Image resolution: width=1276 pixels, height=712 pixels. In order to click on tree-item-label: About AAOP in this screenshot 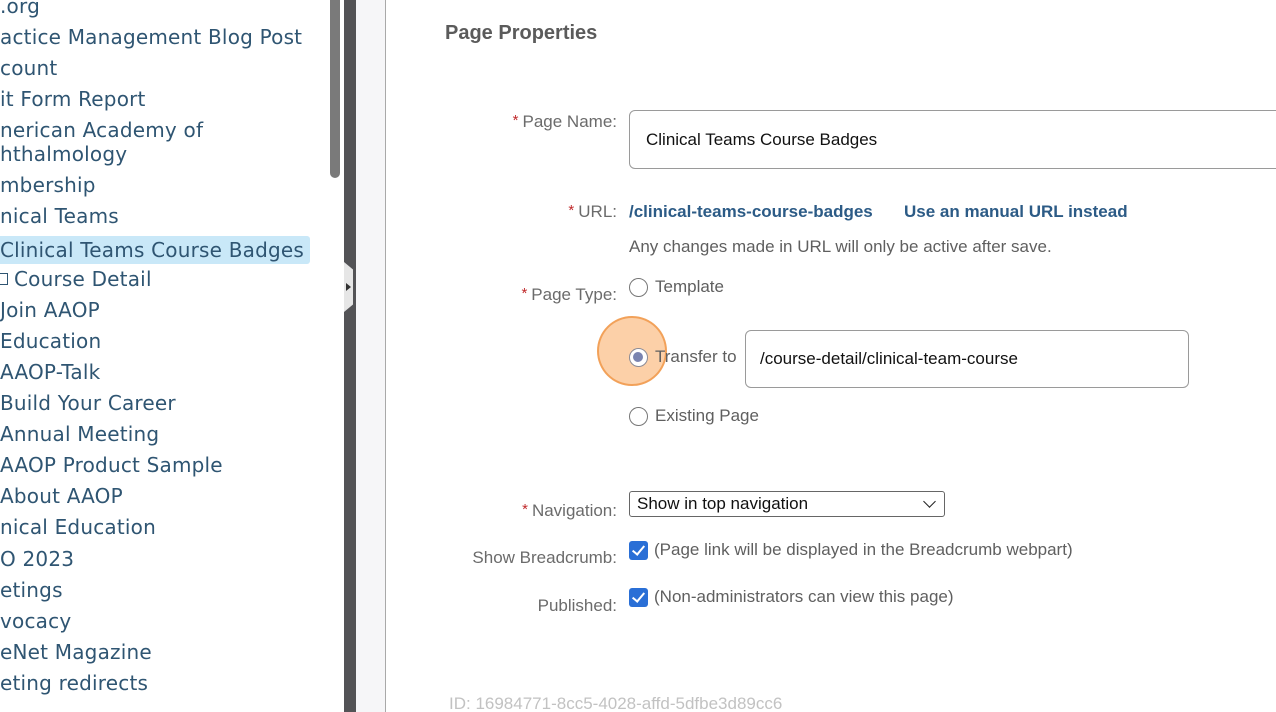, I will do `click(61, 496)`.